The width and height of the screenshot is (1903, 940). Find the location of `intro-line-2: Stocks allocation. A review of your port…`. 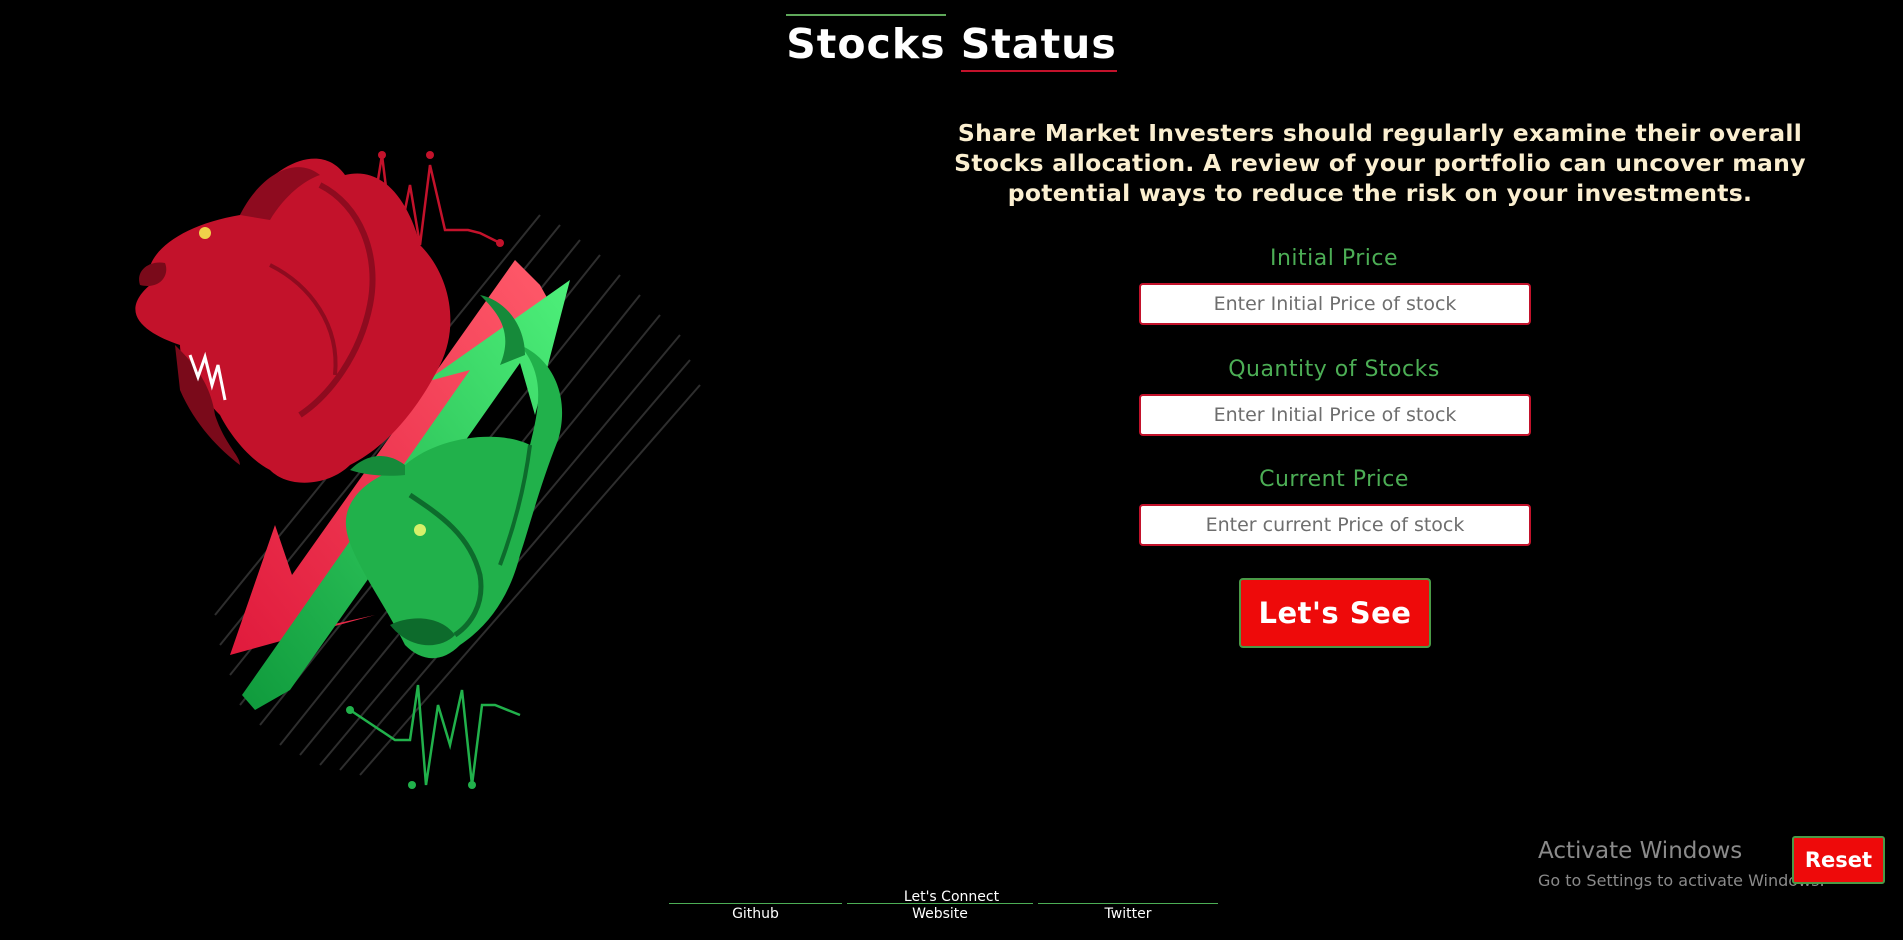

intro-line-2: Stocks allocation. A review of your port… is located at coordinates (1380, 163).